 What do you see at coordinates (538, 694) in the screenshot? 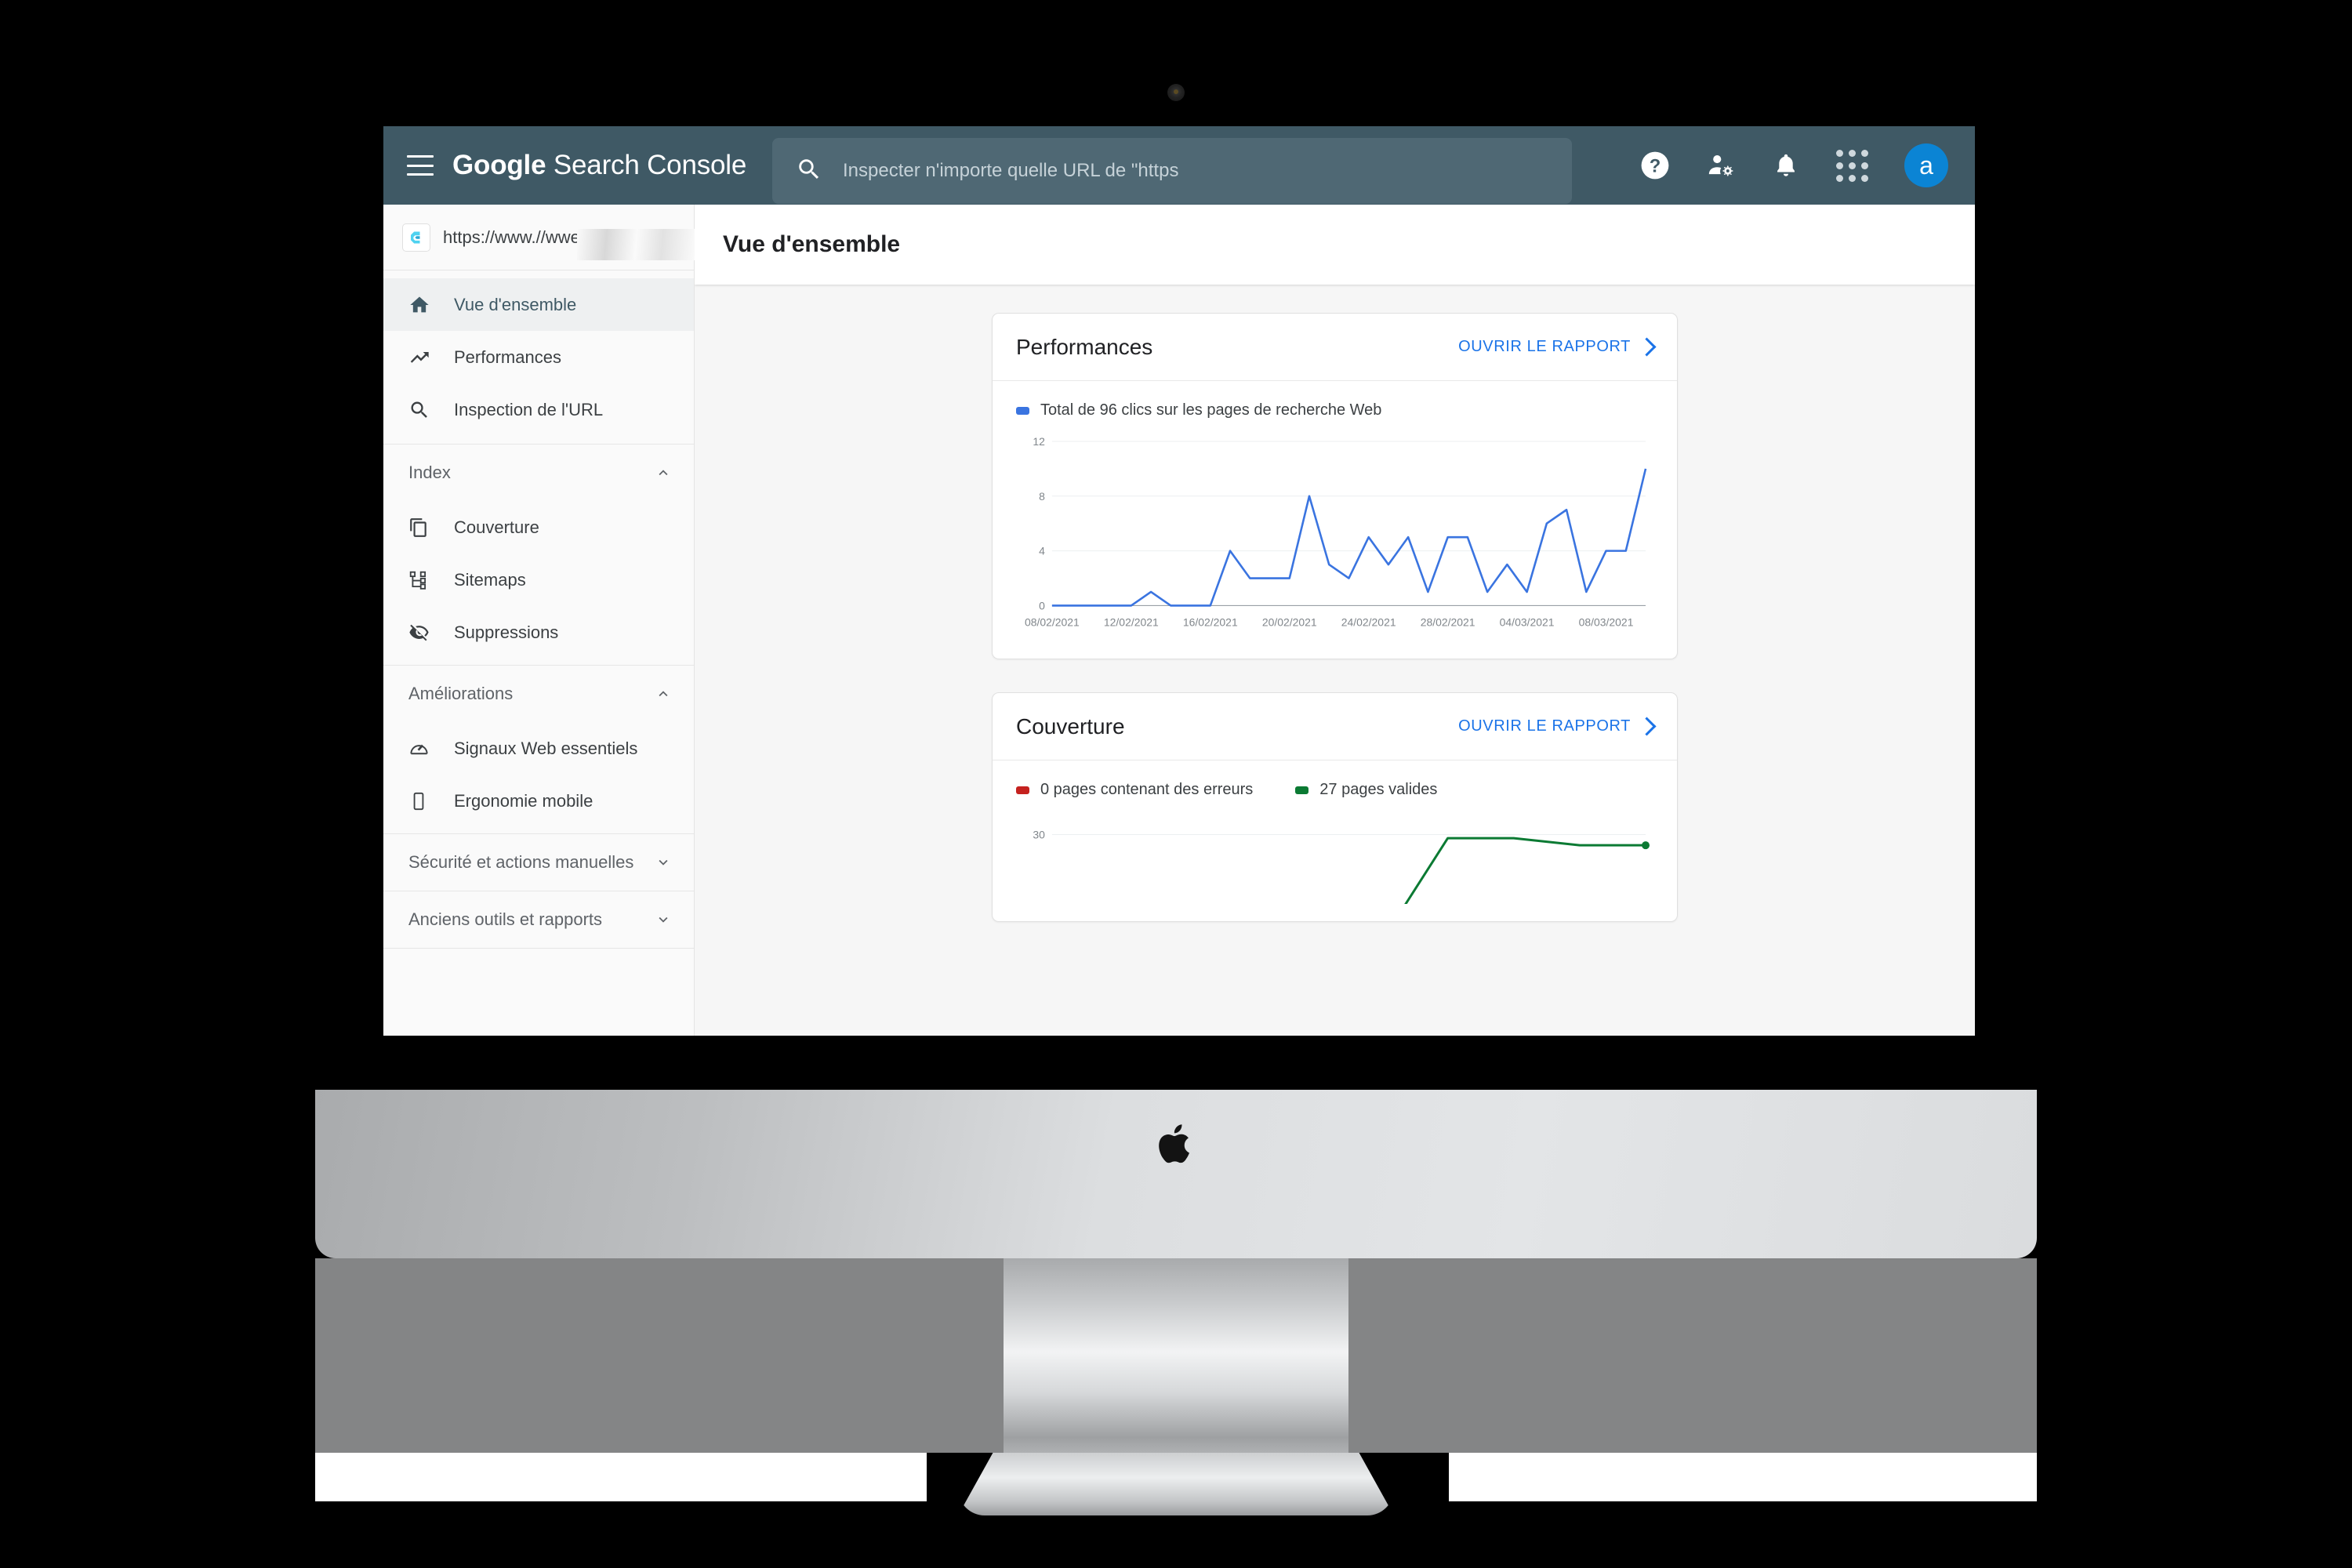
I see `sidebar-section-header-ameliorations: Améliorations` at bounding box center [538, 694].